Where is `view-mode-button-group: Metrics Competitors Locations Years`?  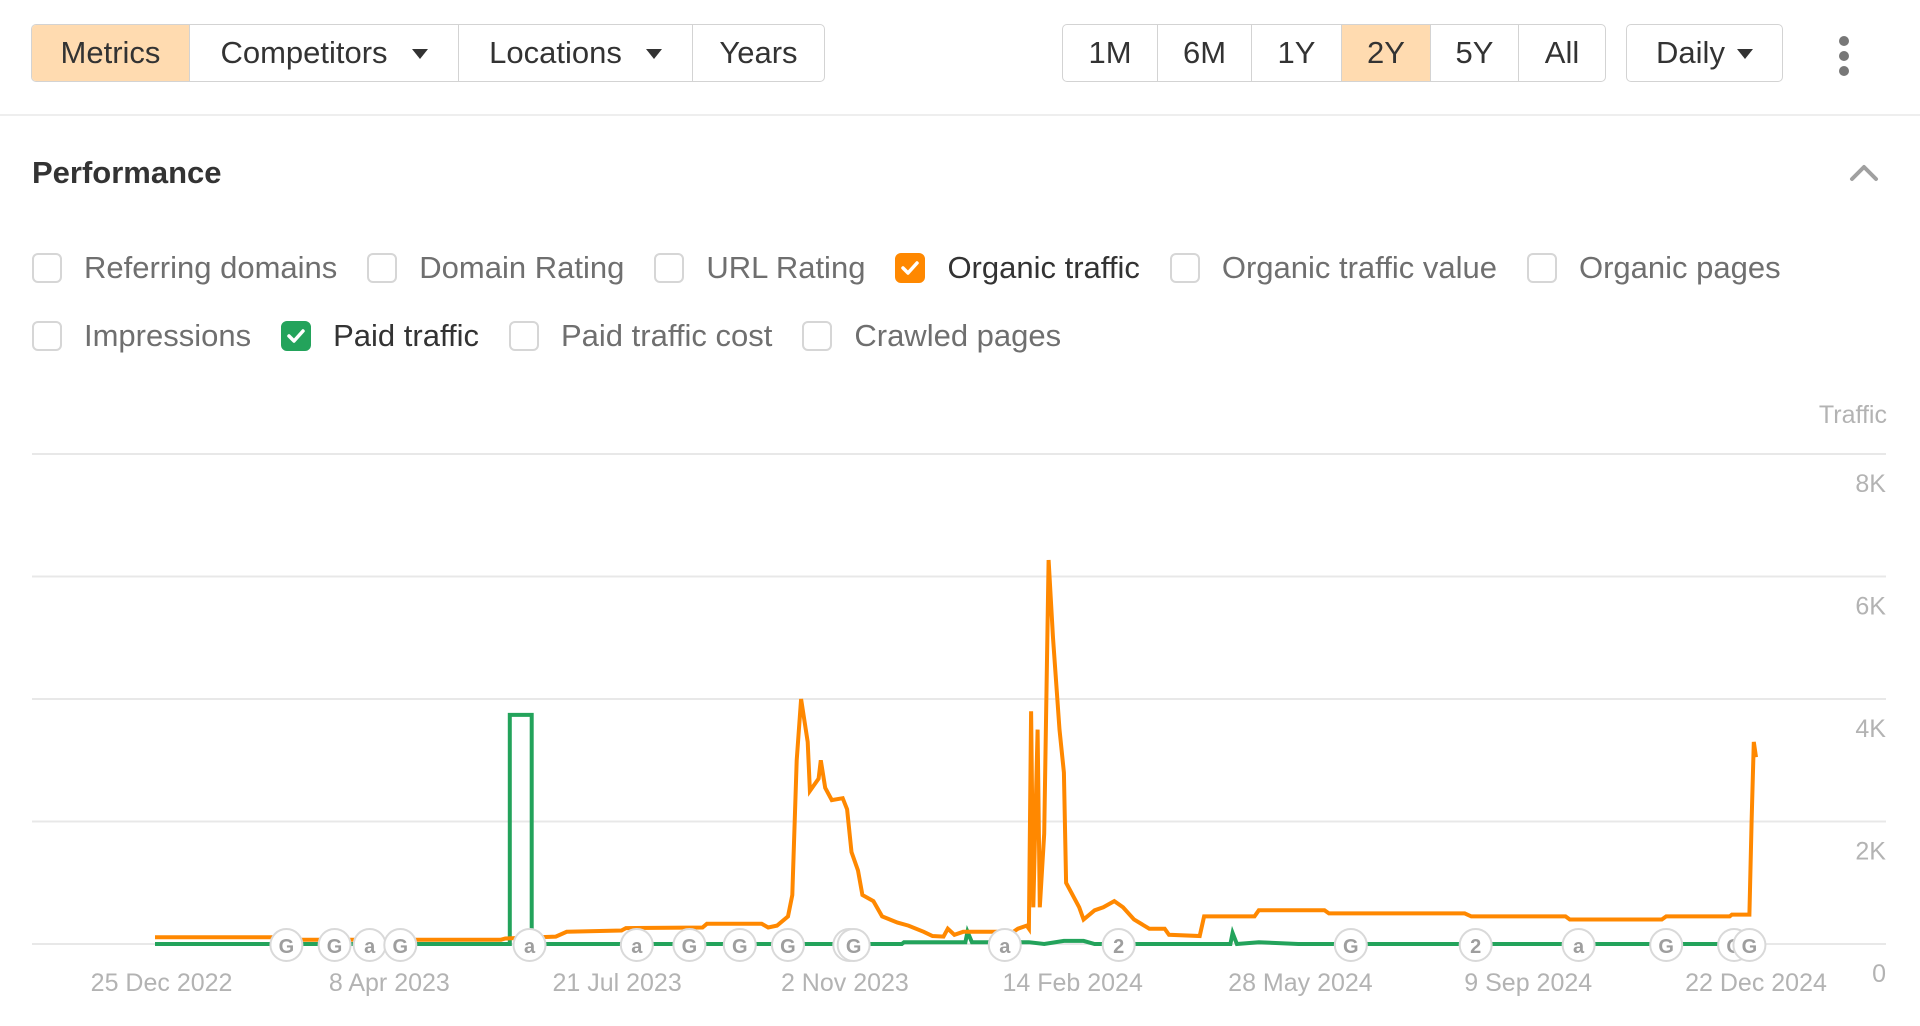
view-mode-button-group: Metrics Competitors Locations Years is located at coordinates (428, 53).